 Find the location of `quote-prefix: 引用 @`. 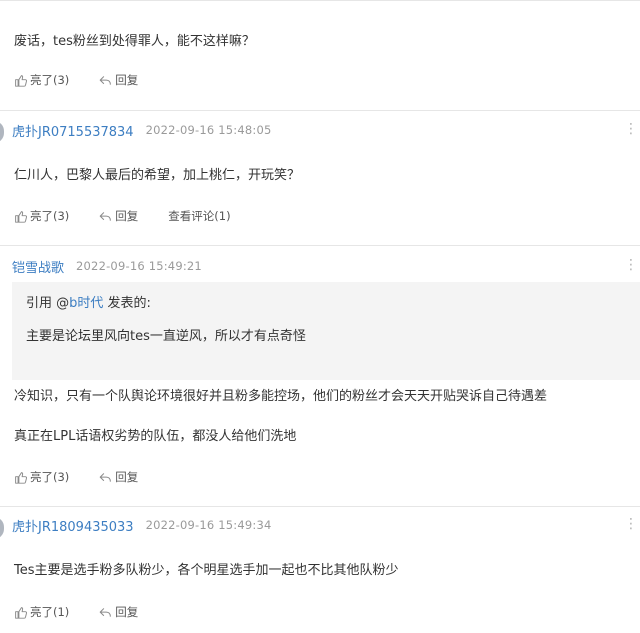

quote-prefix: 引用 @ is located at coordinates (48, 303).